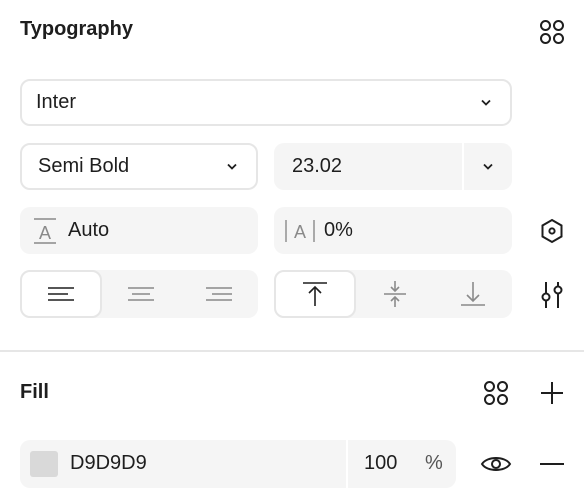 This screenshot has width=584, height=492. What do you see at coordinates (44, 464) in the screenshot?
I see `color-swatch` at bounding box center [44, 464].